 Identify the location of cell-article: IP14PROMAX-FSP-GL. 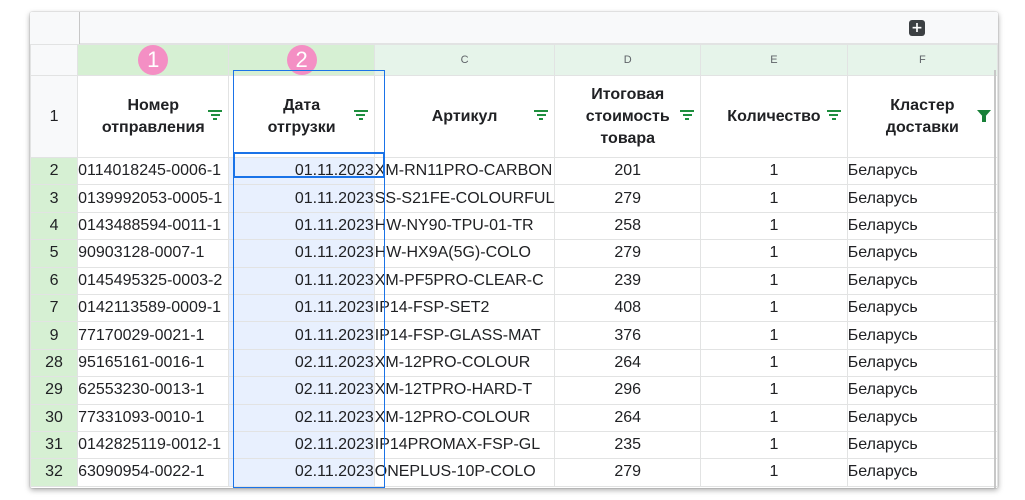
(464, 445).